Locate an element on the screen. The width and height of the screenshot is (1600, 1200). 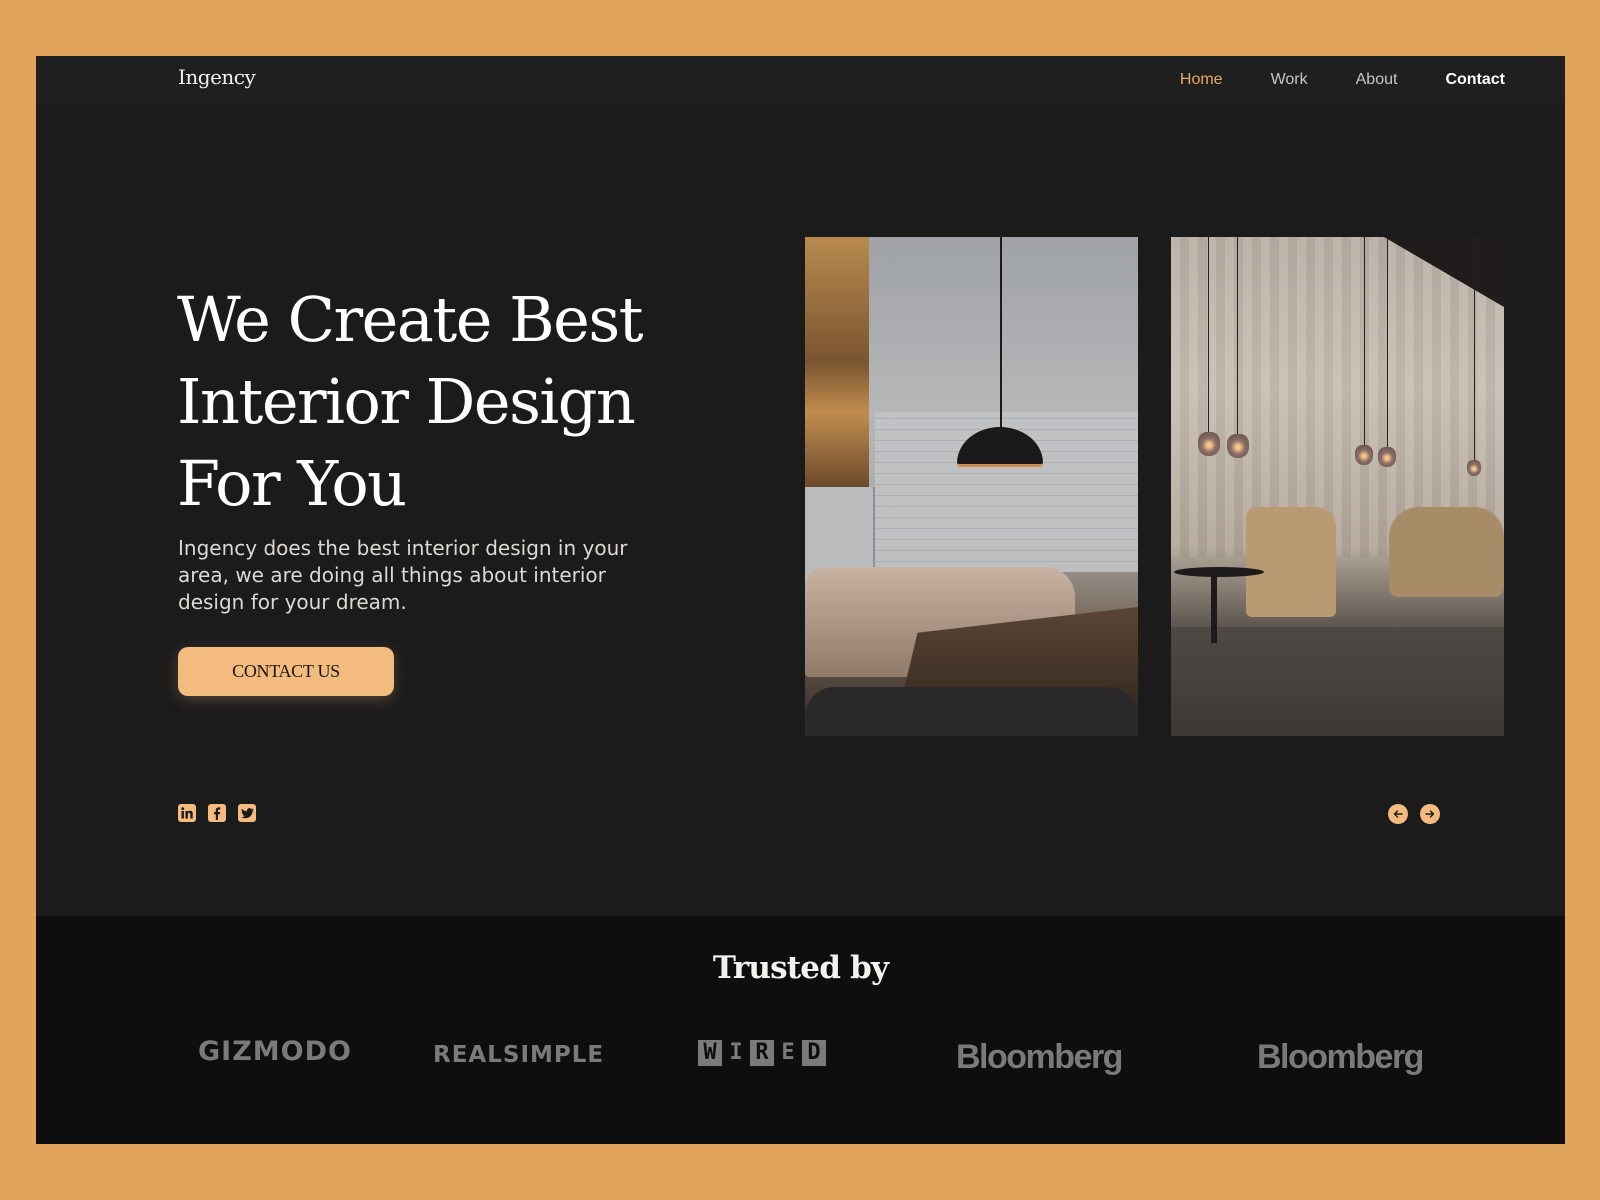
side-table-leg is located at coordinates (1214, 608).